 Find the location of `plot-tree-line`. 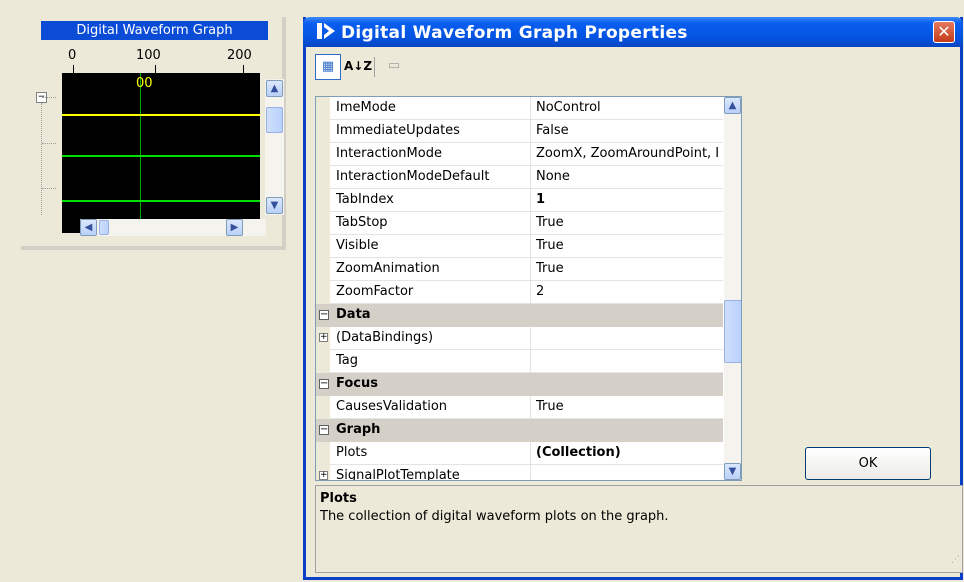

plot-tree-line is located at coordinates (49, 143).